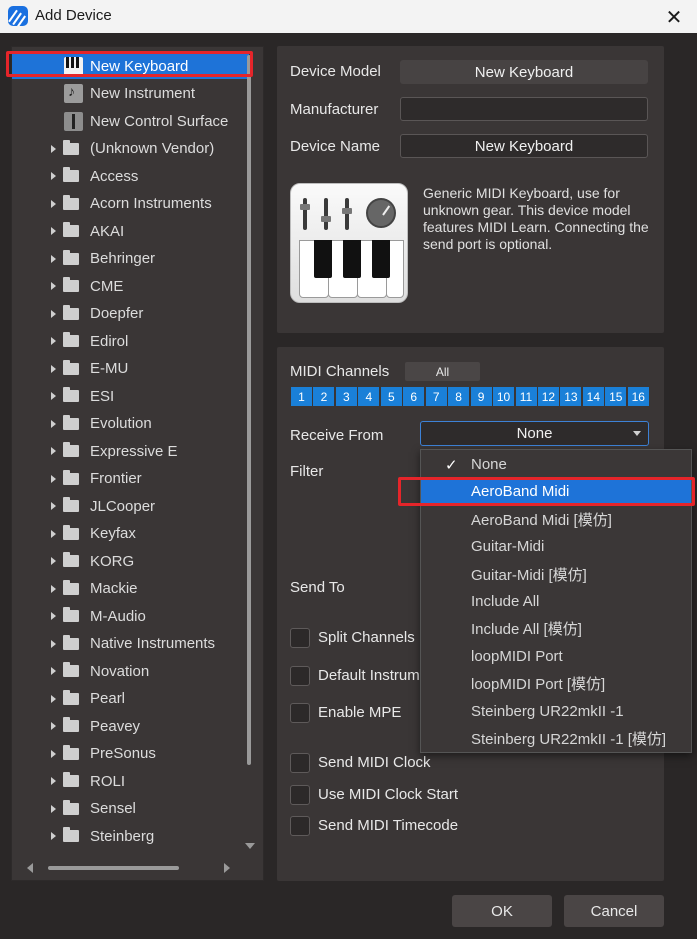 The image size is (697, 939). Describe the element at coordinates (113, 868) in the screenshot. I see `horizontal-scrollbar` at that location.